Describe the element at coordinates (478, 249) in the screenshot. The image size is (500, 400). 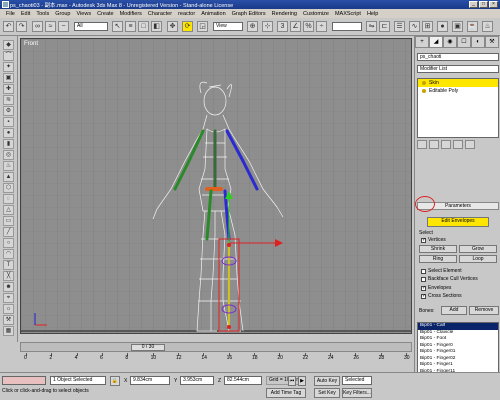
I see `grow-button: Grow` at that location.